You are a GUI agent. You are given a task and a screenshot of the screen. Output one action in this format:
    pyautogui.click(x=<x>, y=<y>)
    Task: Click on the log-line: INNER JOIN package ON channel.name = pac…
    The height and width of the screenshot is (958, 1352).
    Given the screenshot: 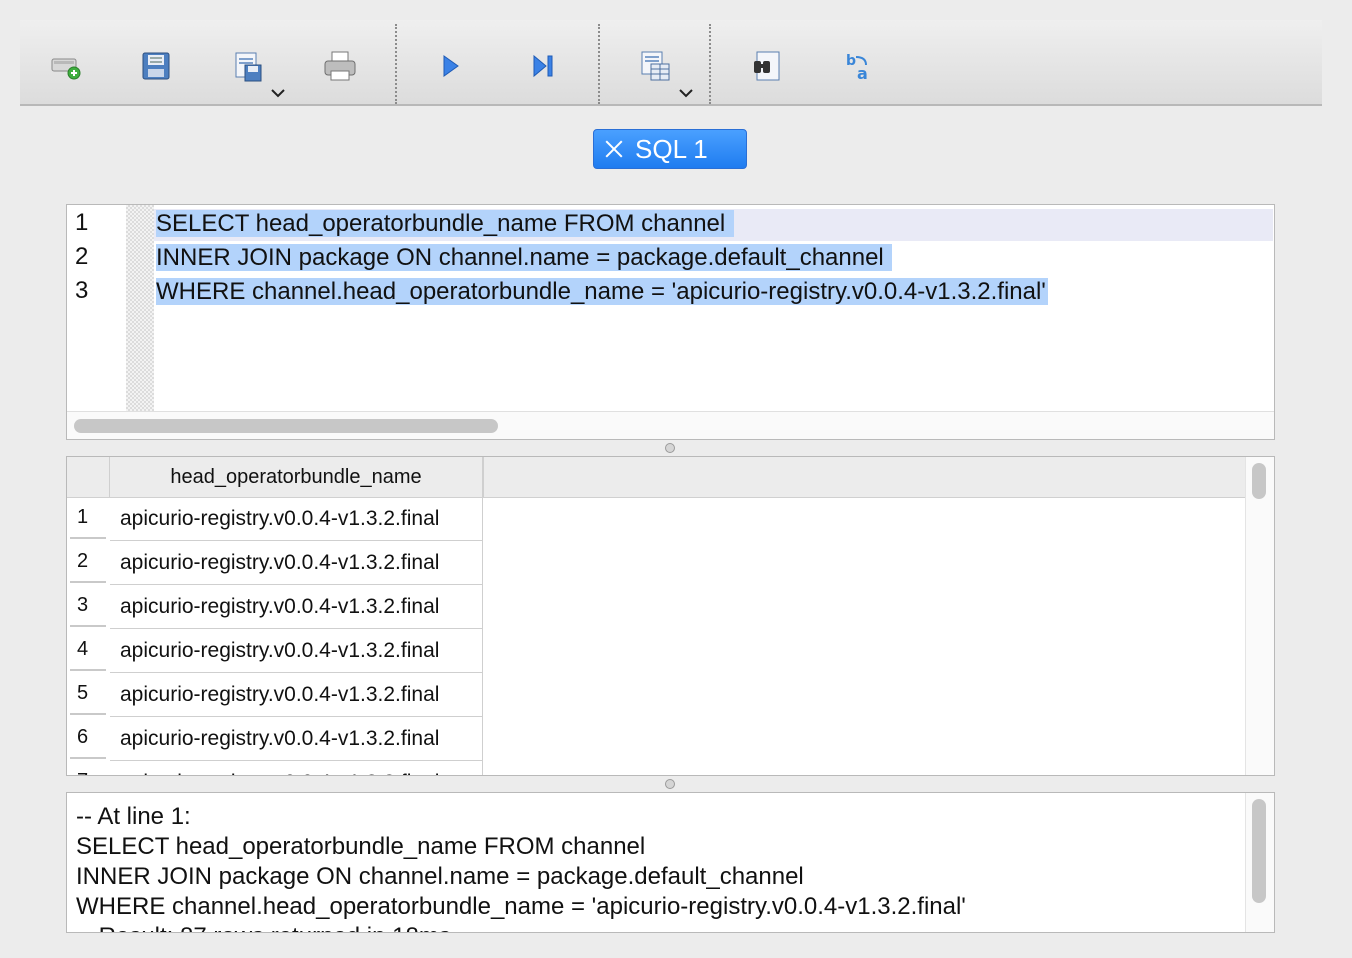 What is the action you would take?
    pyautogui.click(x=440, y=876)
    